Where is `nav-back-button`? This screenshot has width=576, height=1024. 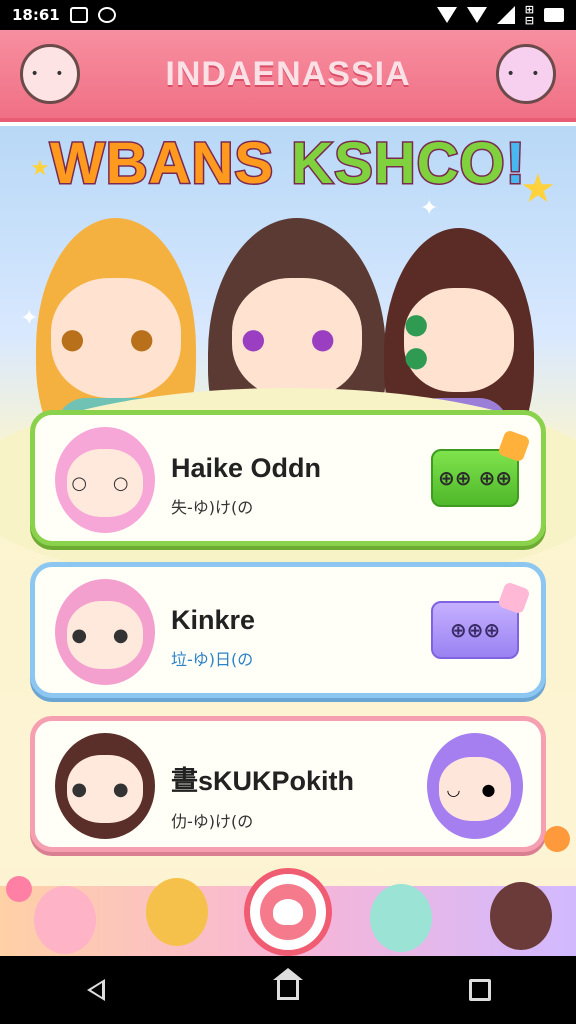 nav-back-button is located at coordinates (96, 990).